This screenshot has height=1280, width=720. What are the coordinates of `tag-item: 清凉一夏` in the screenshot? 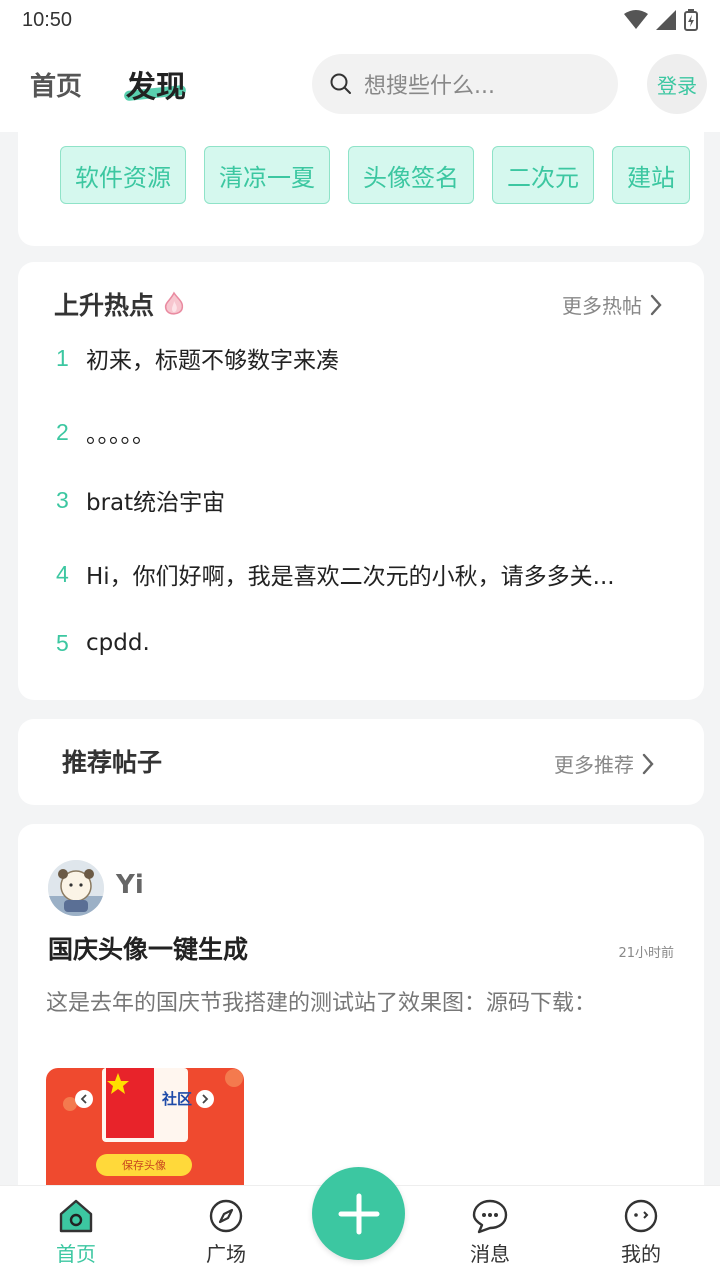 It's located at (267, 175).